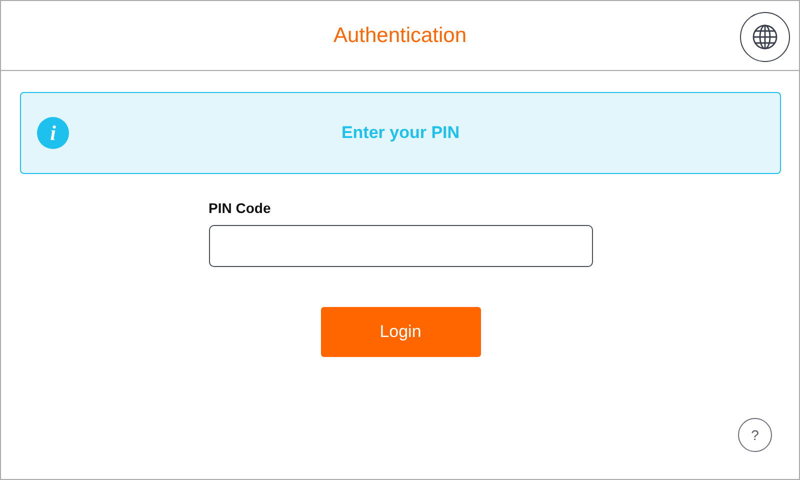 The width and height of the screenshot is (800, 480). What do you see at coordinates (400, 36) in the screenshot?
I see `page-title: Authentication` at bounding box center [400, 36].